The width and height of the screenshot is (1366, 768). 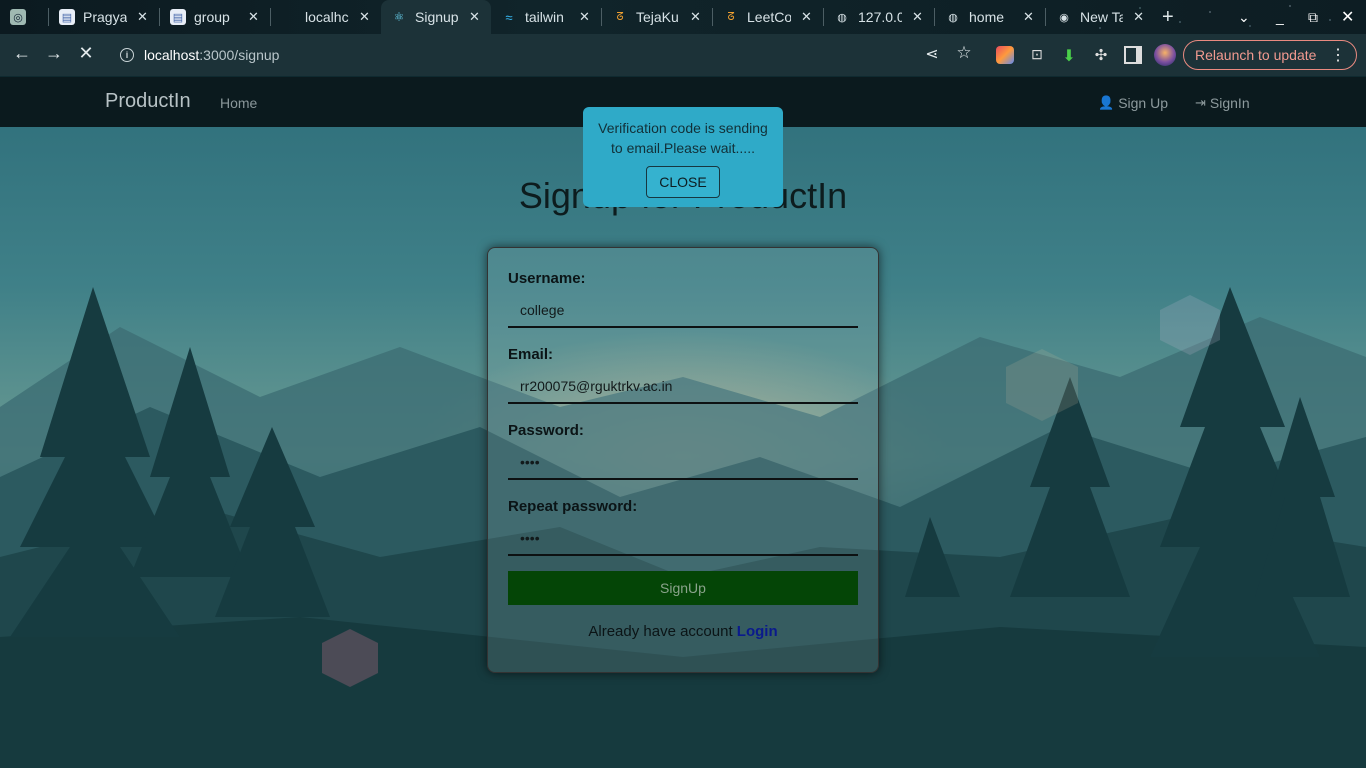 I want to click on tab-127: ◍ 127.0.0 ✕, so click(x=879, y=17).